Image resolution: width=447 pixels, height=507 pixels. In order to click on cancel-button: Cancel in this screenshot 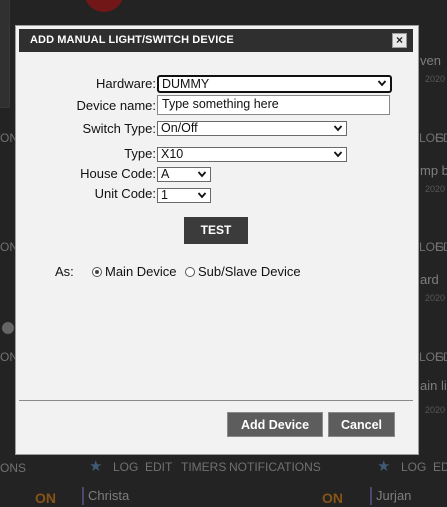, I will do `click(361, 424)`.